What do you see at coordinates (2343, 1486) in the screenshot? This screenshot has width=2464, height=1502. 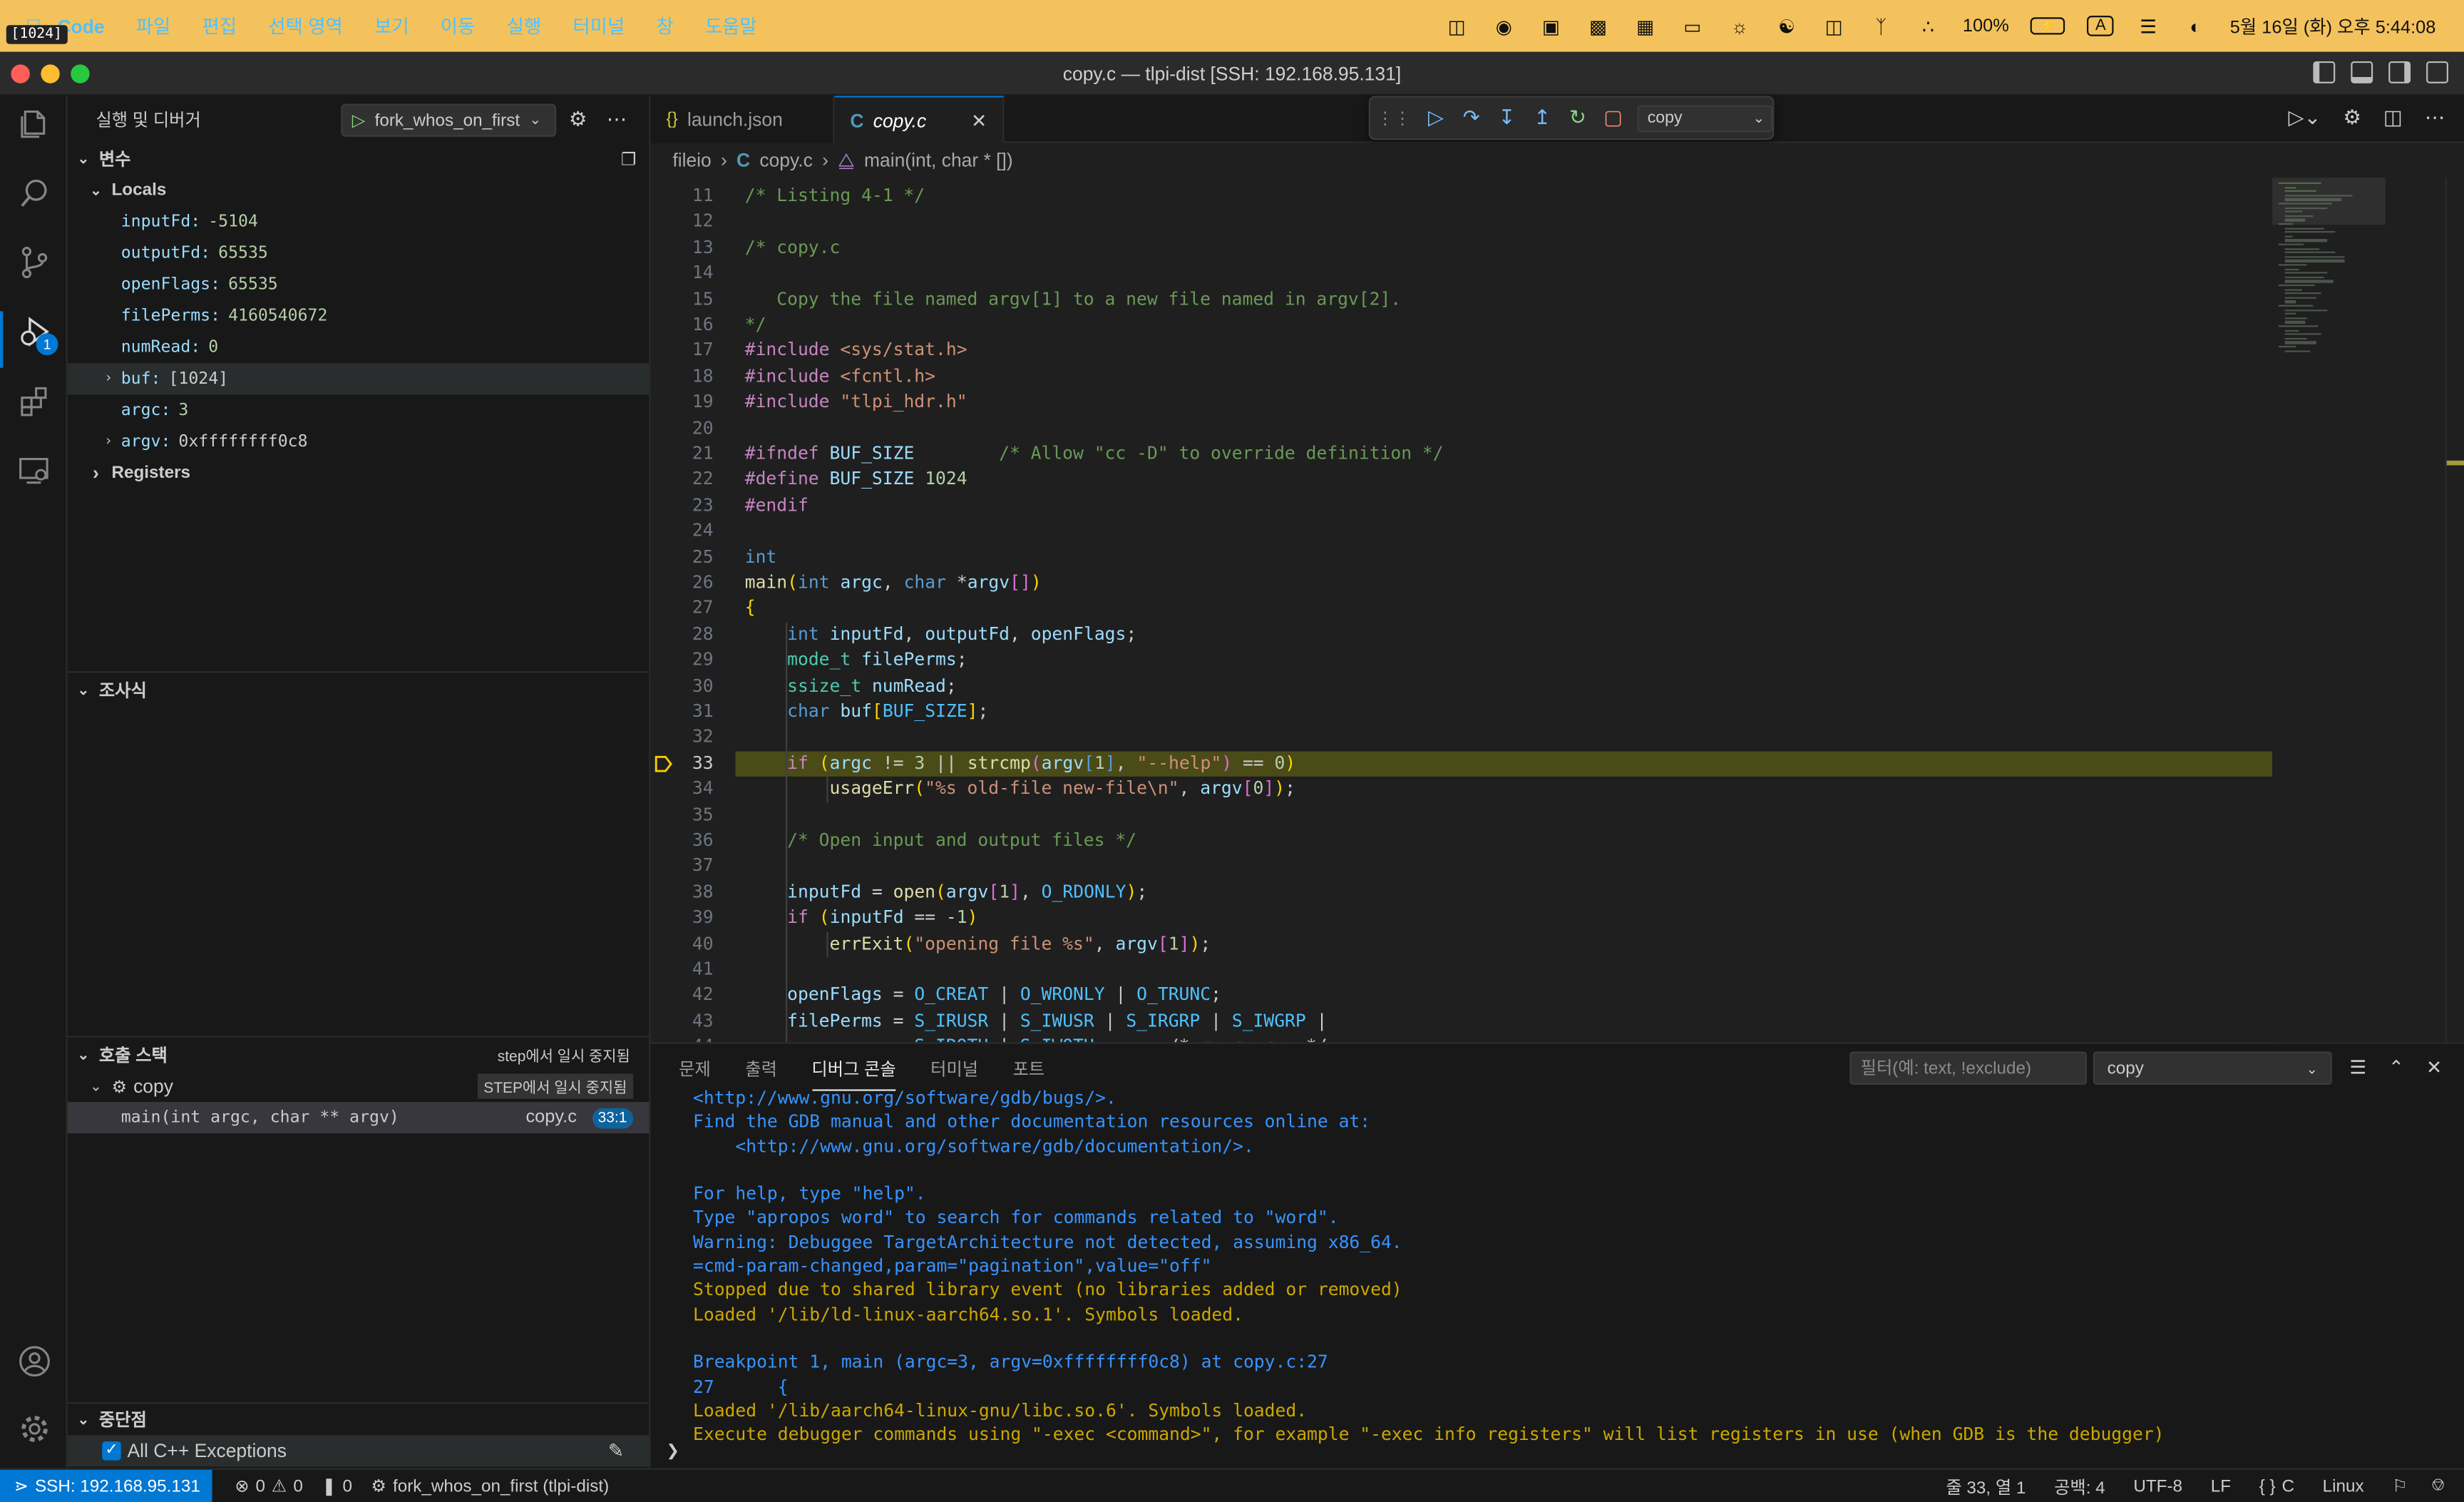 I see `platform: Linux` at bounding box center [2343, 1486].